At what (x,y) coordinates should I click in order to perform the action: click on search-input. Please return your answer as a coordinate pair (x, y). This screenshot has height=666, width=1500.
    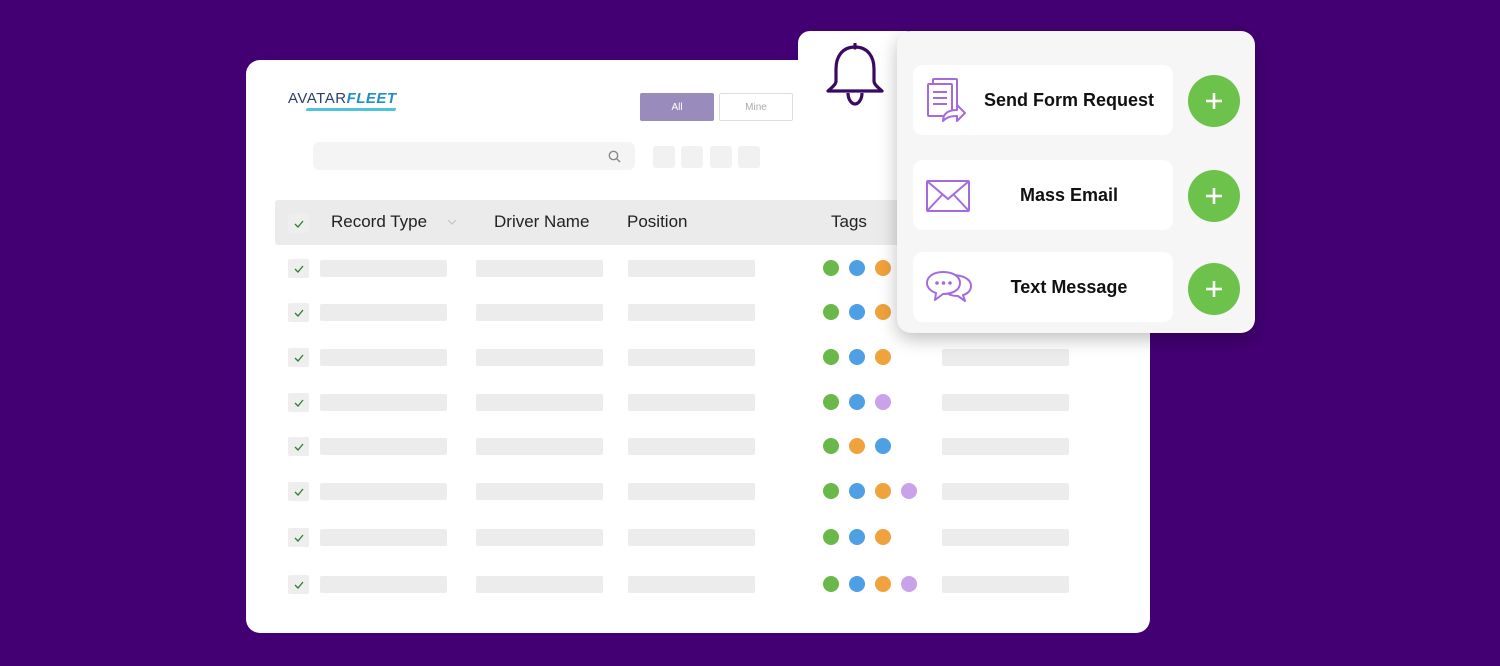
    Looking at the image, I should click on (474, 156).